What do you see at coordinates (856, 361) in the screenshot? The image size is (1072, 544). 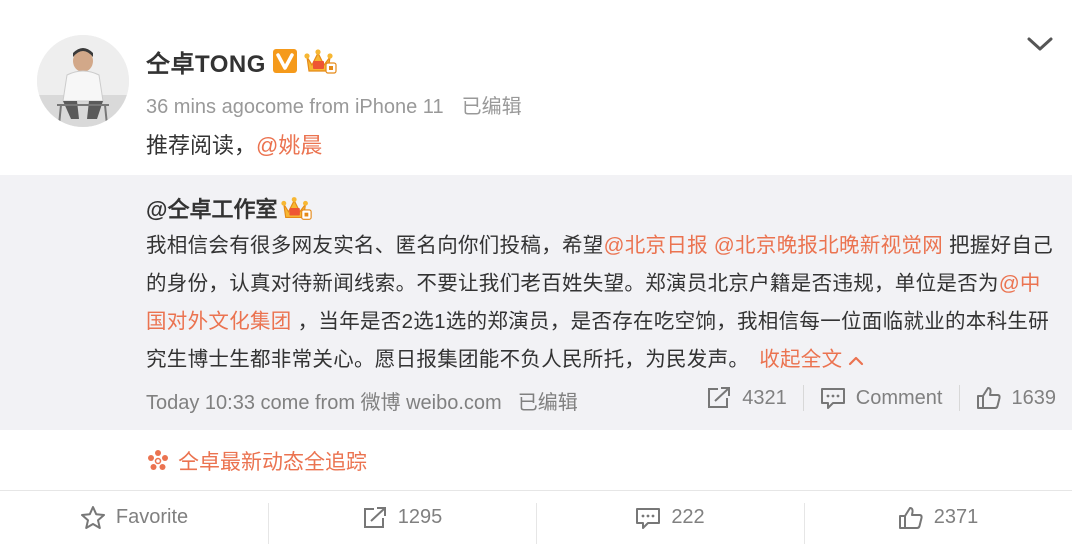 I see `chevron-up-icon` at bounding box center [856, 361].